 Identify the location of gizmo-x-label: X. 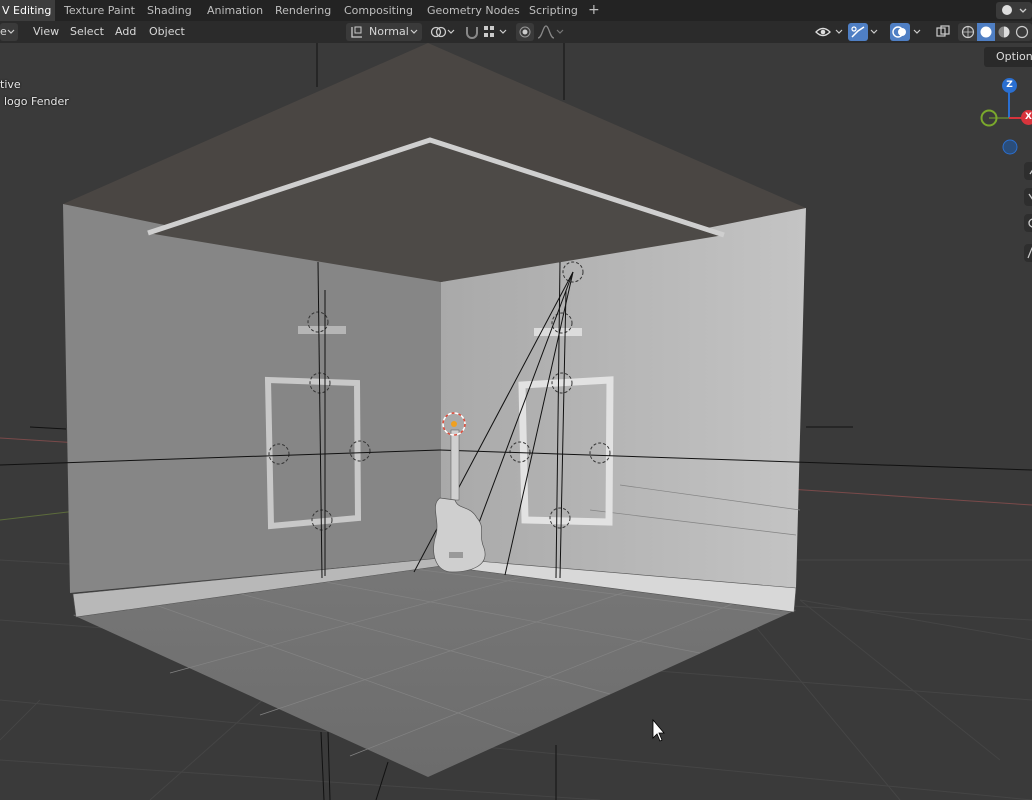
(1028, 117).